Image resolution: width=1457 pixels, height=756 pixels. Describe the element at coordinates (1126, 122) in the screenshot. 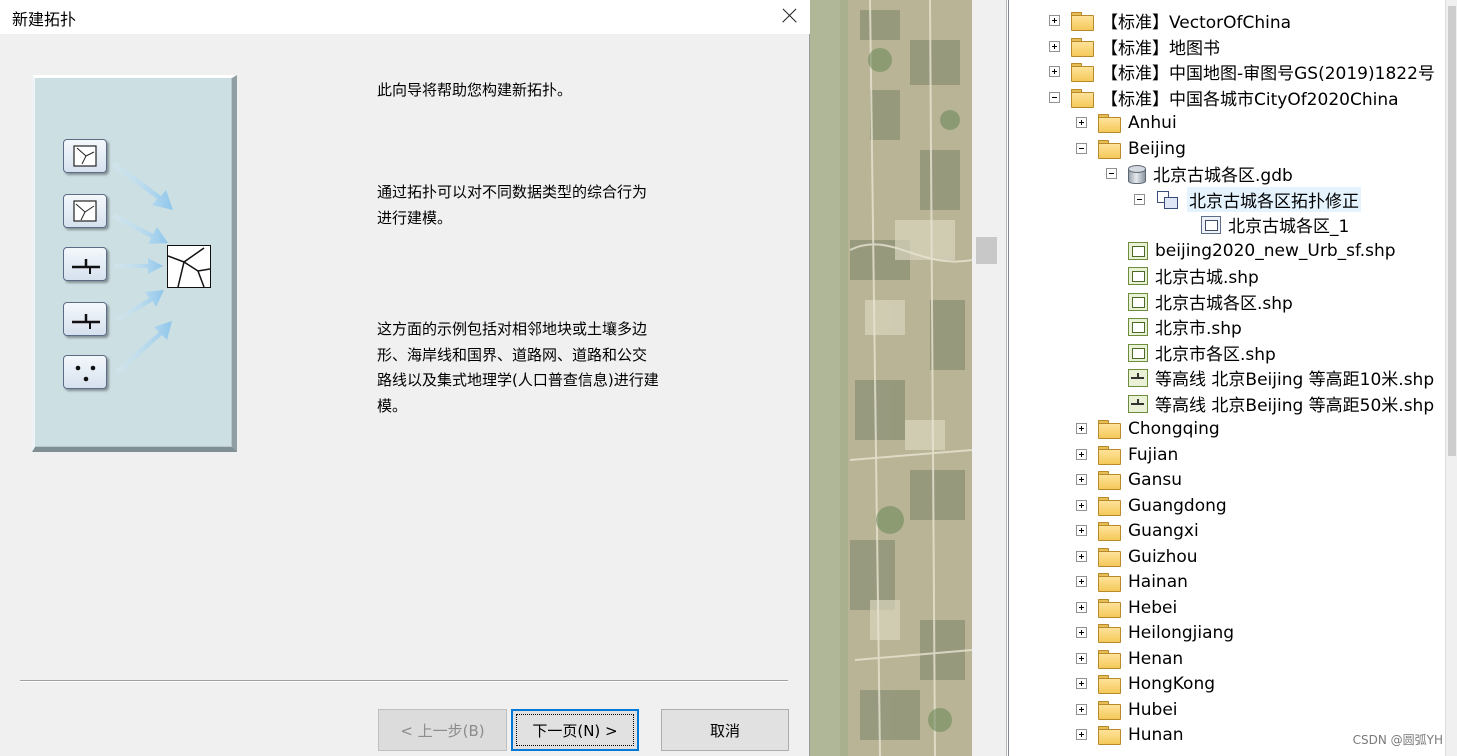

I see `tree-item: Anhui` at that location.